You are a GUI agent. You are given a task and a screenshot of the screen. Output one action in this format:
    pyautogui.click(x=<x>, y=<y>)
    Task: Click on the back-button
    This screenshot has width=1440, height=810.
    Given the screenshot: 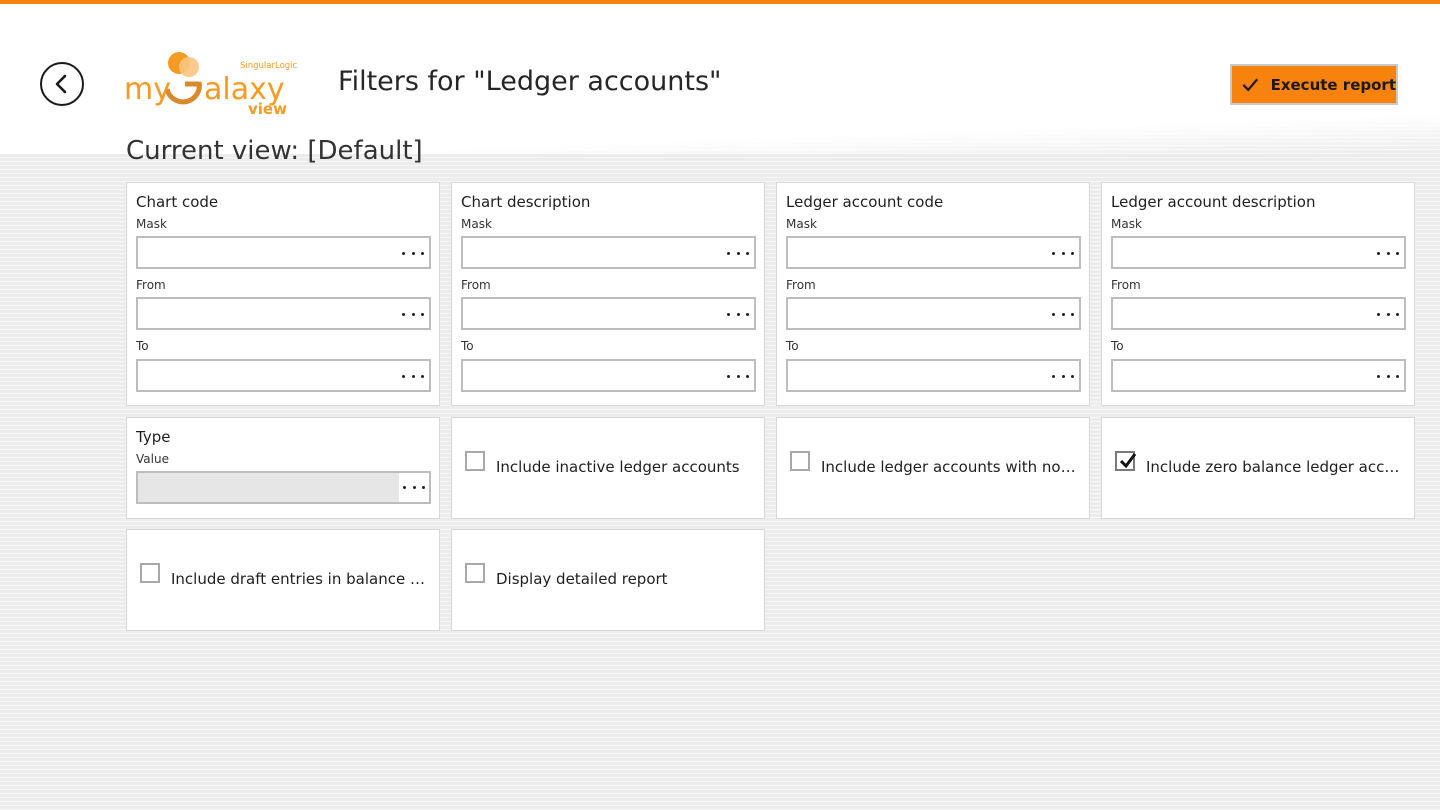 What is the action you would take?
    pyautogui.click(x=62, y=84)
    